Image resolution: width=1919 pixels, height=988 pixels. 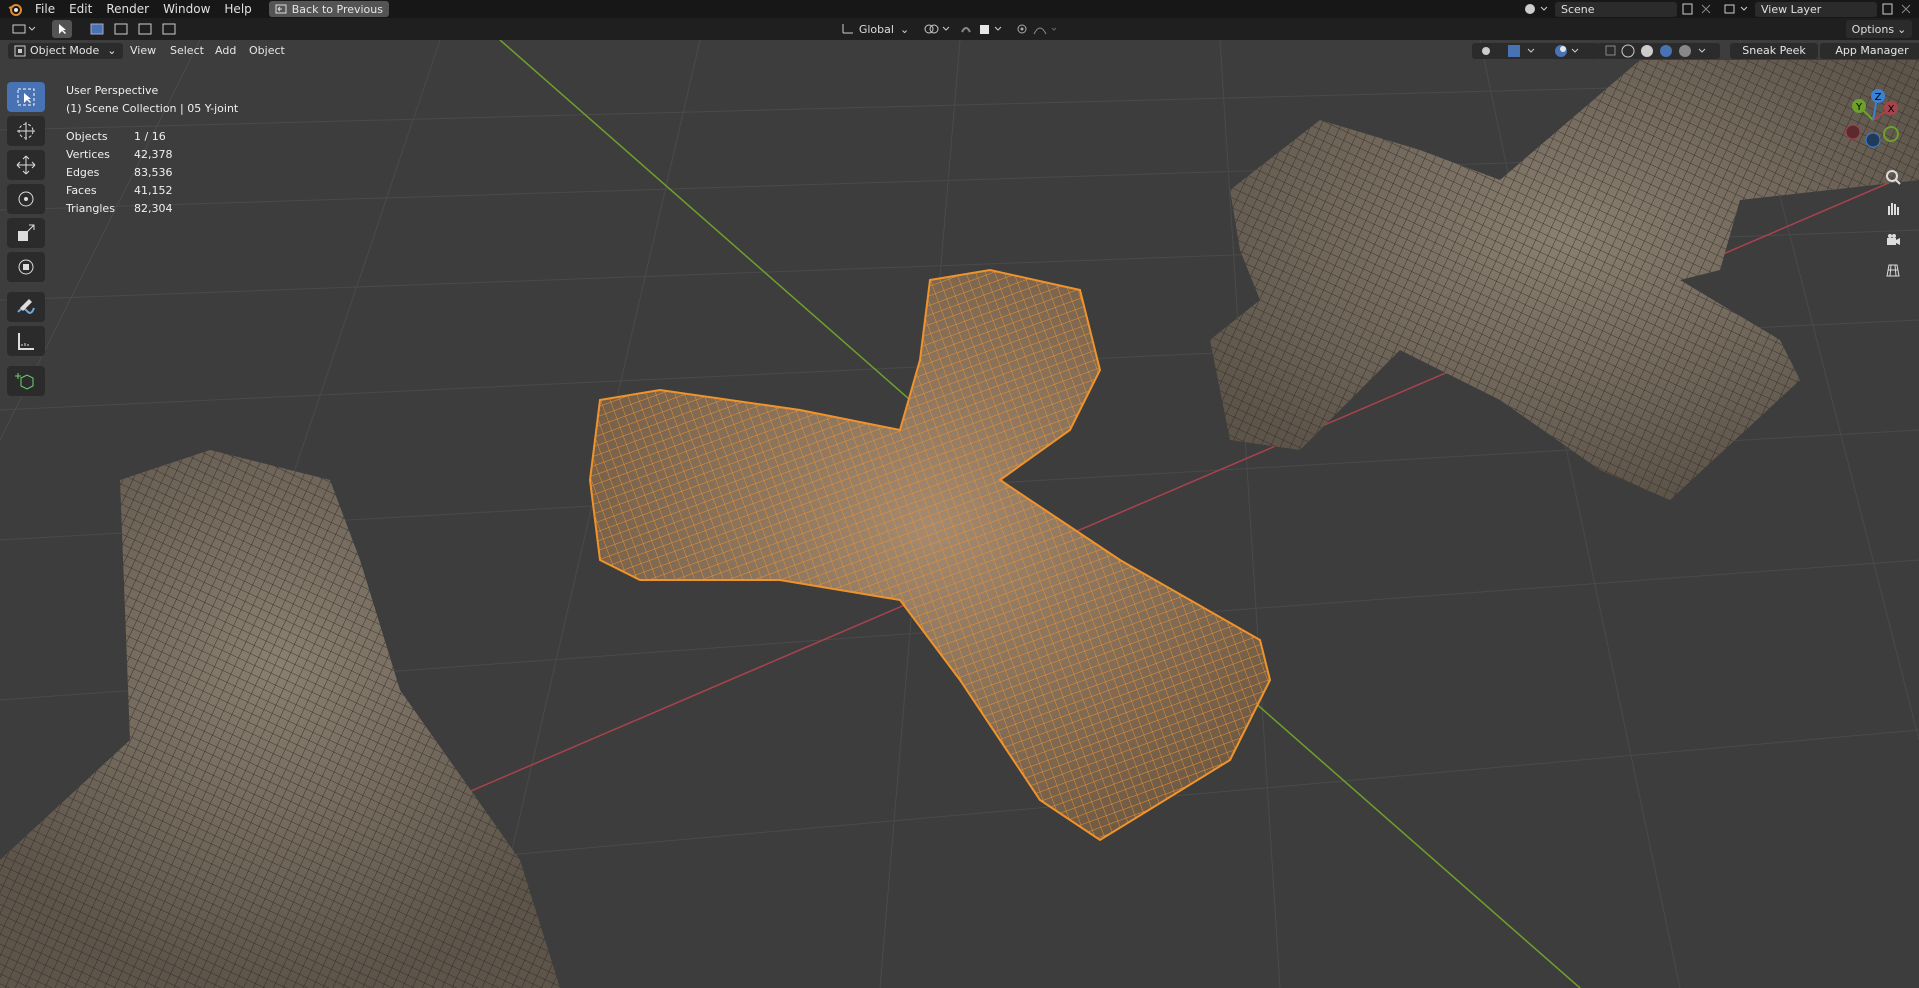 I want to click on rotate-icon, so click(x=26, y=199).